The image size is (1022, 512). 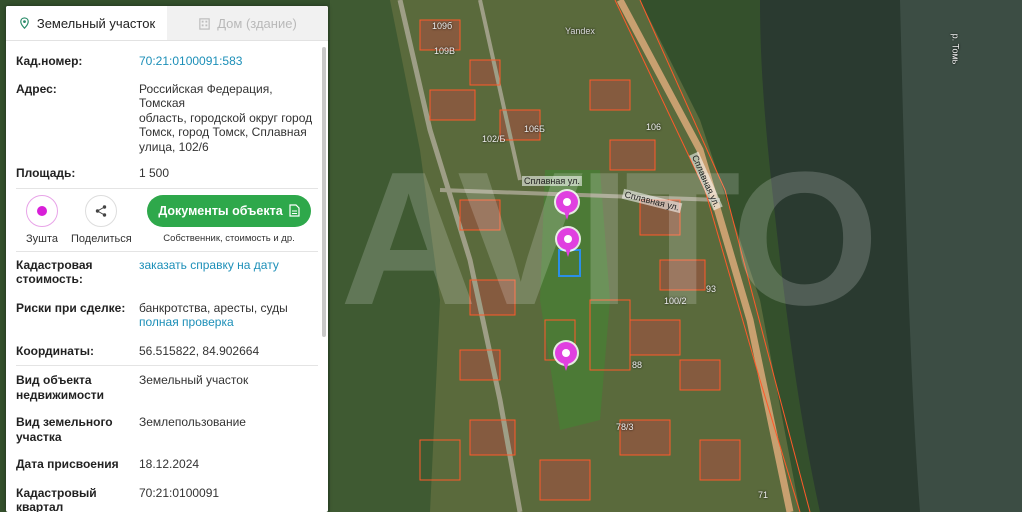 I want to click on address-line: Российская Федерация, Томская, so click(x=206, y=96).